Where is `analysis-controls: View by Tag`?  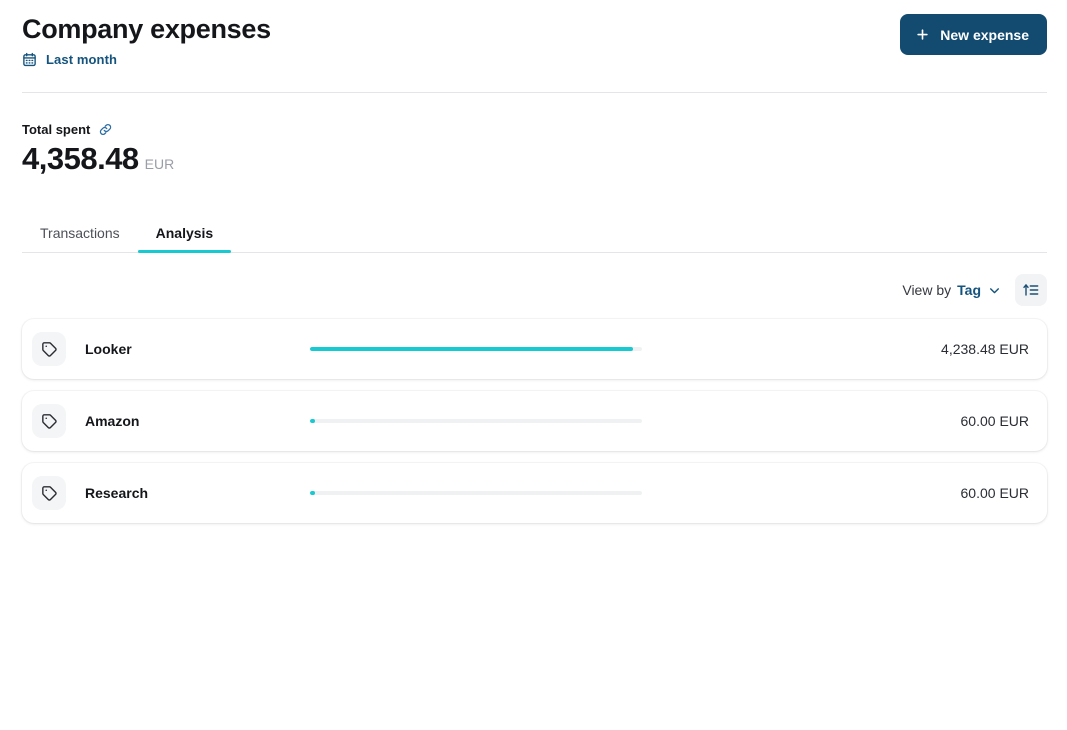 analysis-controls: View by Tag is located at coordinates (974, 290).